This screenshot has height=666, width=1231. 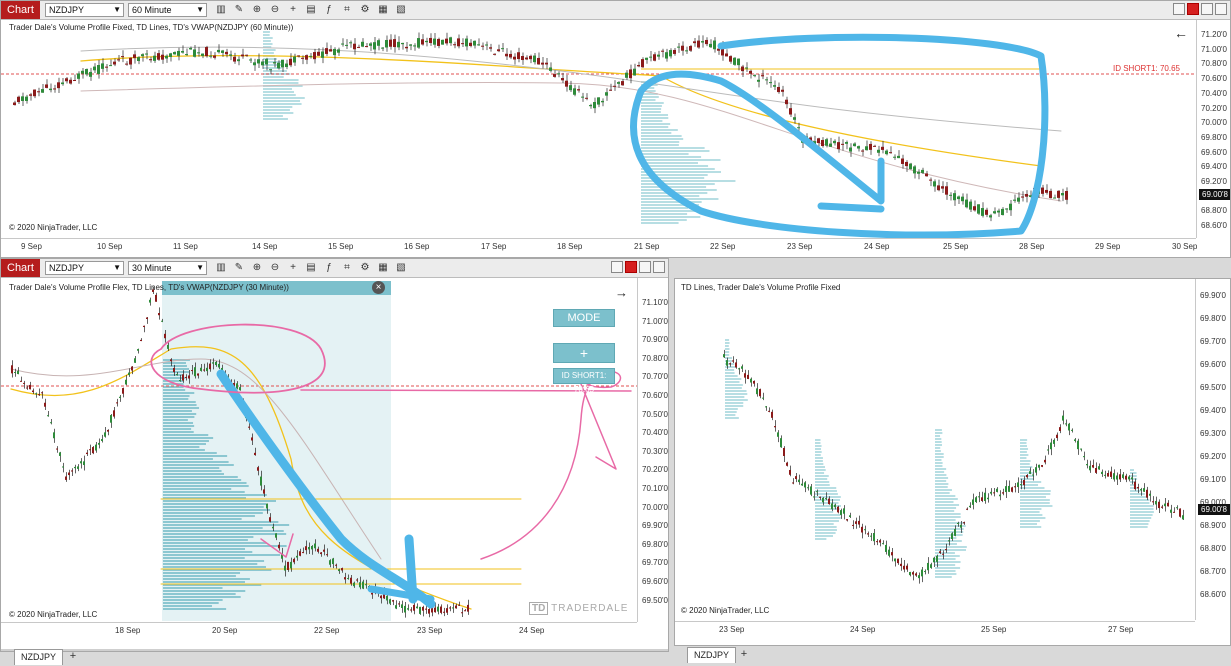 I want to click on time-tick-label: 23 Sep, so click(x=430, y=630).